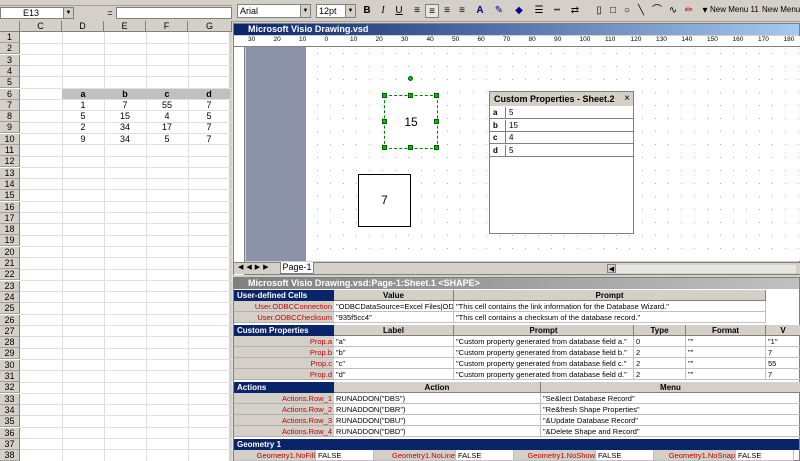 Image resolution: width=800 pixels, height=461 pixels. What do you see at coordinates (10, 26) in the screenshot?
I see `select-all-corner` at bounding box center [10, 26].